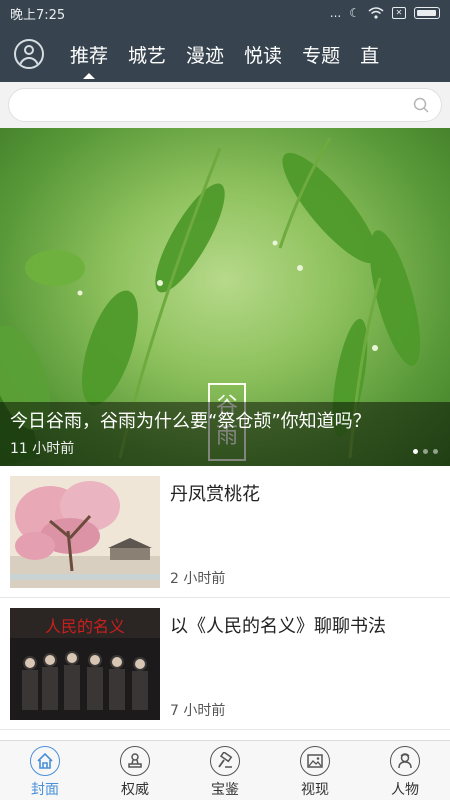 Image resolution: width=450 pixels, height=800 pixels. Describe the element at coordinates (315, 761) in the screenshot. I see `picture-icon` at that location.